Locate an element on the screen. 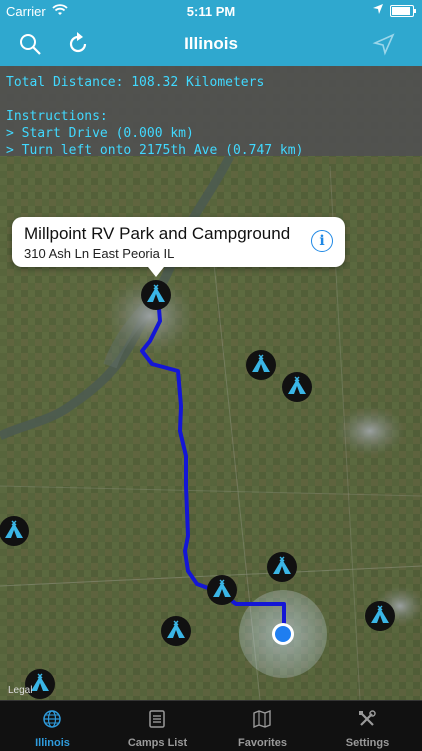  info-icon: i is located at coordinates (322, 241).